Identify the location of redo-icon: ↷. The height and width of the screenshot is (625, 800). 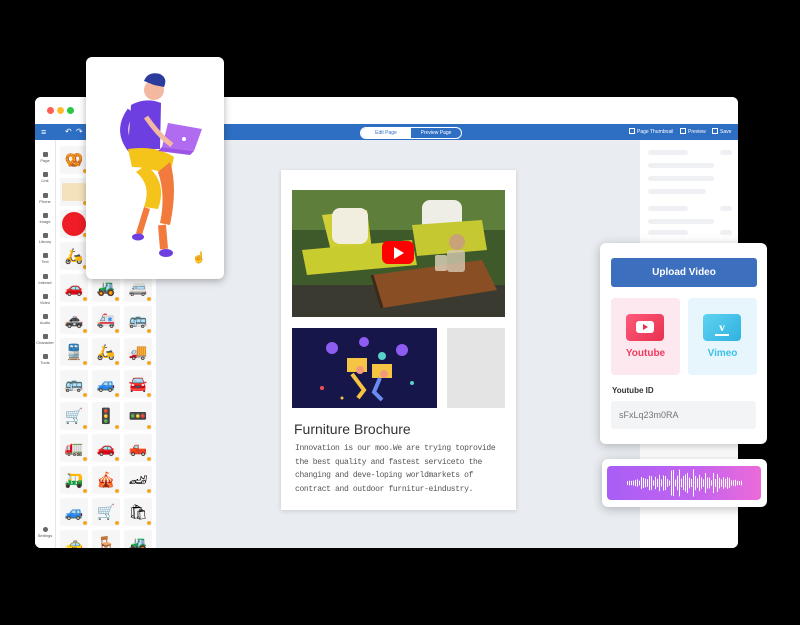
(79, 132).